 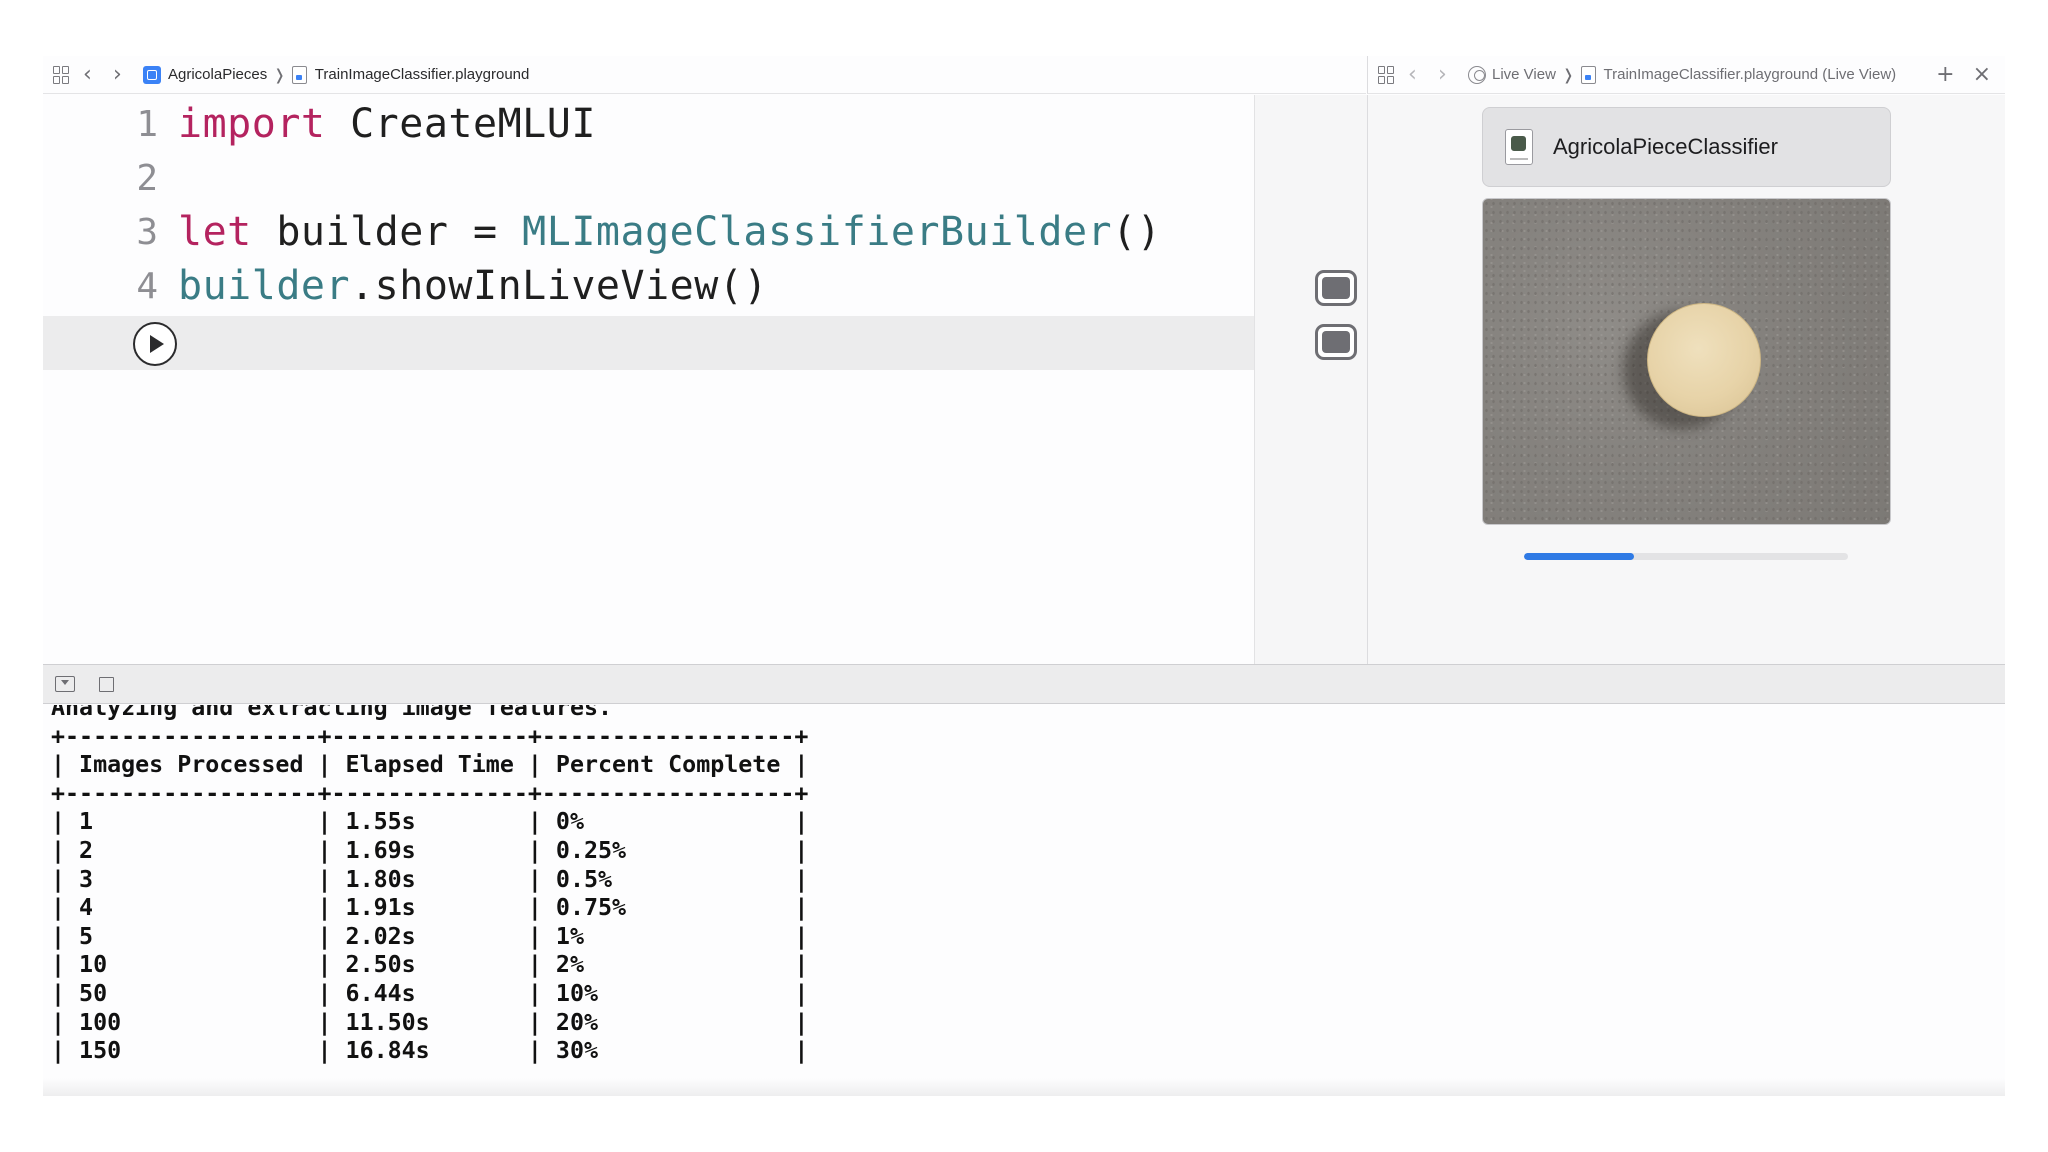 I want to click on breadcrumb-live-view-label: Live View, so click(x=1524, y=74).